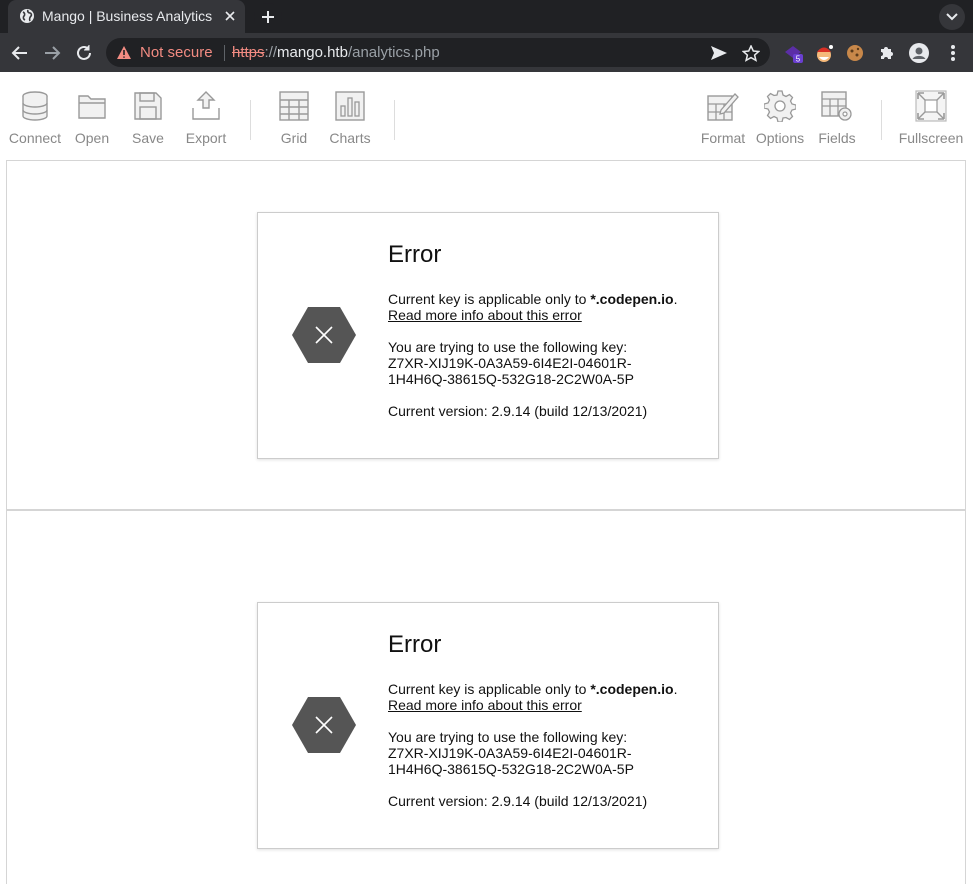 The height and width of the screenshot is (884, 973). I want to click on extension-santa-icon, so click(824, 53).